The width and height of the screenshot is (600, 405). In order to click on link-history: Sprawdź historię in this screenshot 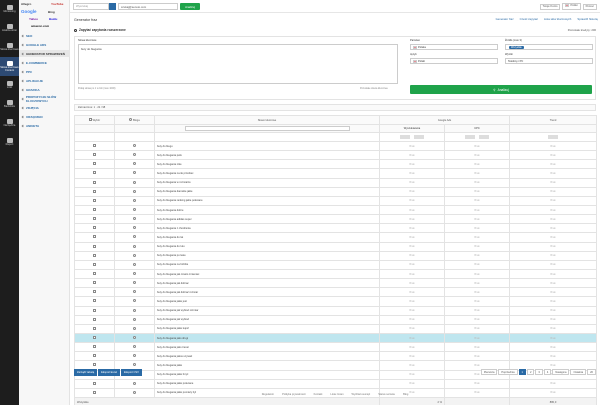, I will do `click(587, 19)`.